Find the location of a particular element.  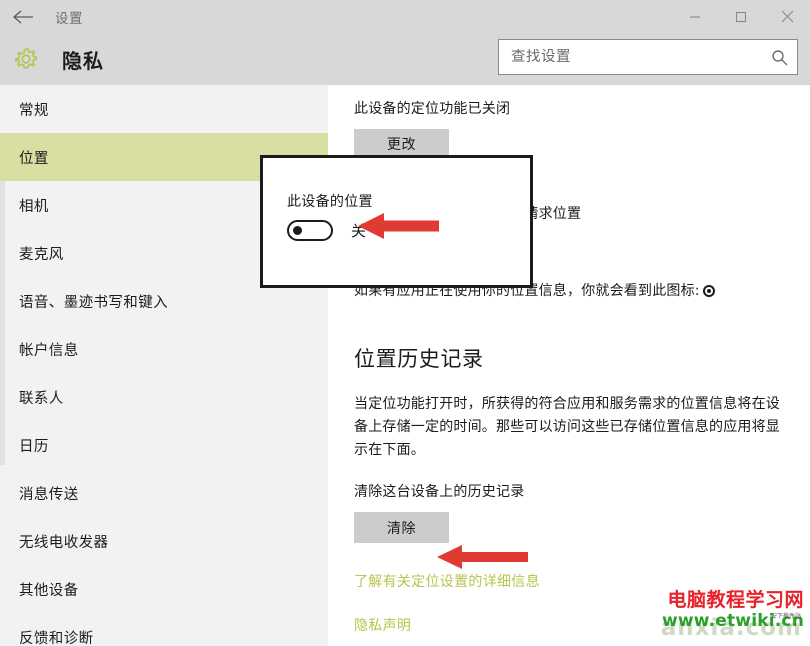

sidebar-item-label: 日历 is located at coordinates (34, 446).